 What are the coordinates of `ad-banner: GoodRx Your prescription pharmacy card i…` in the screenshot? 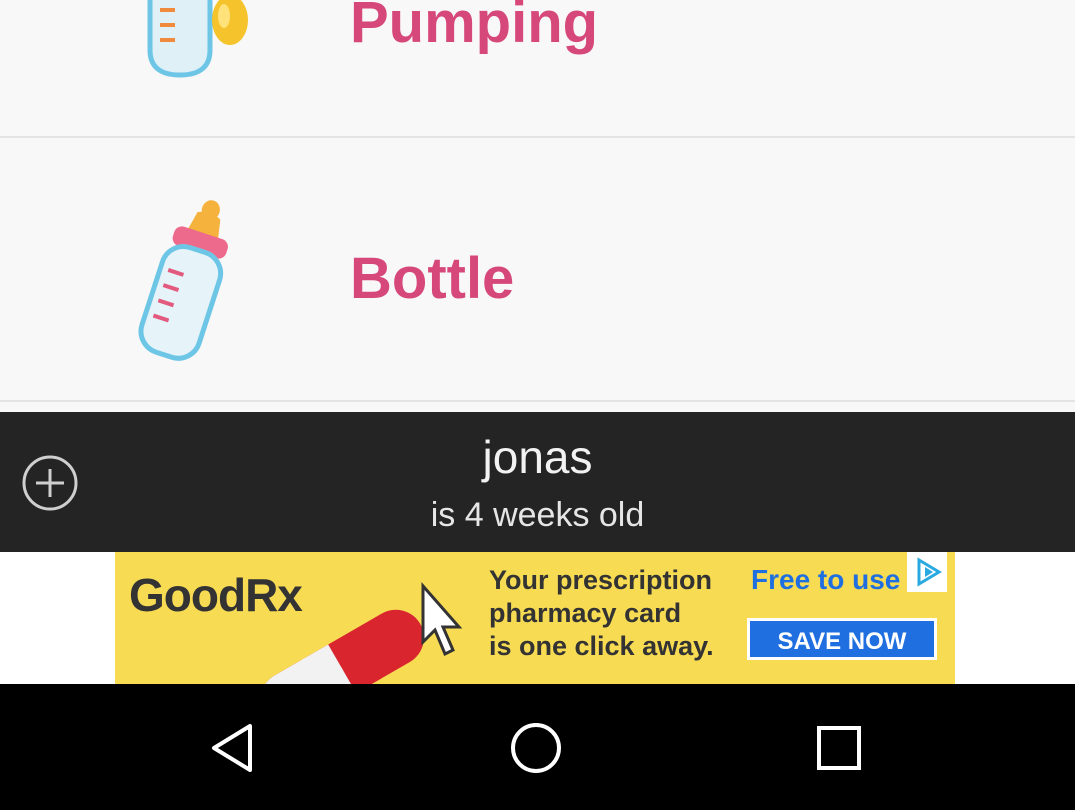 It's located at (535, 618).